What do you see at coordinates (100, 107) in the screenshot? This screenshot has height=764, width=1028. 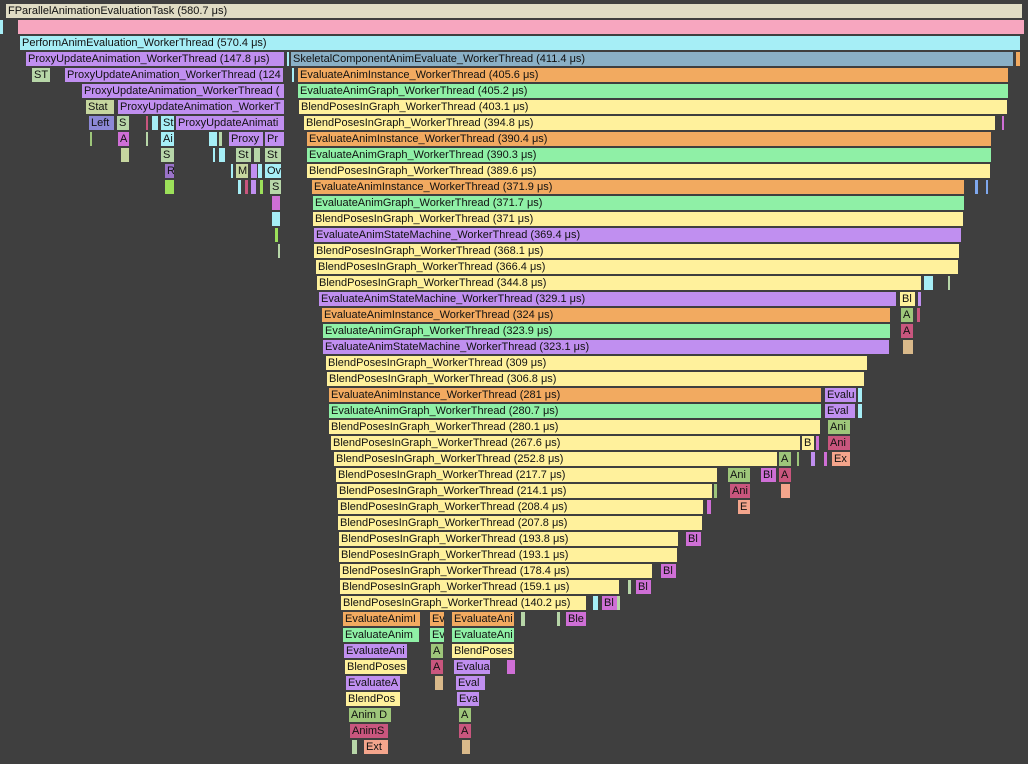 I see `event-stat: Stat` at bounding box center [100, 107].